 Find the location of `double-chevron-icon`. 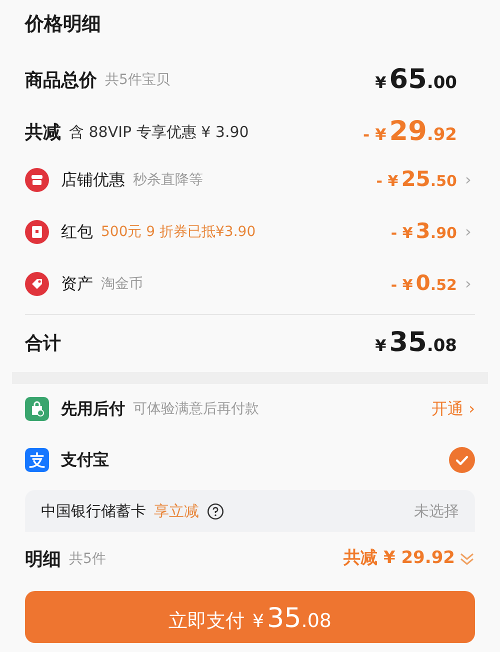

double-chevron-icon is located at coordinates (467, 559).